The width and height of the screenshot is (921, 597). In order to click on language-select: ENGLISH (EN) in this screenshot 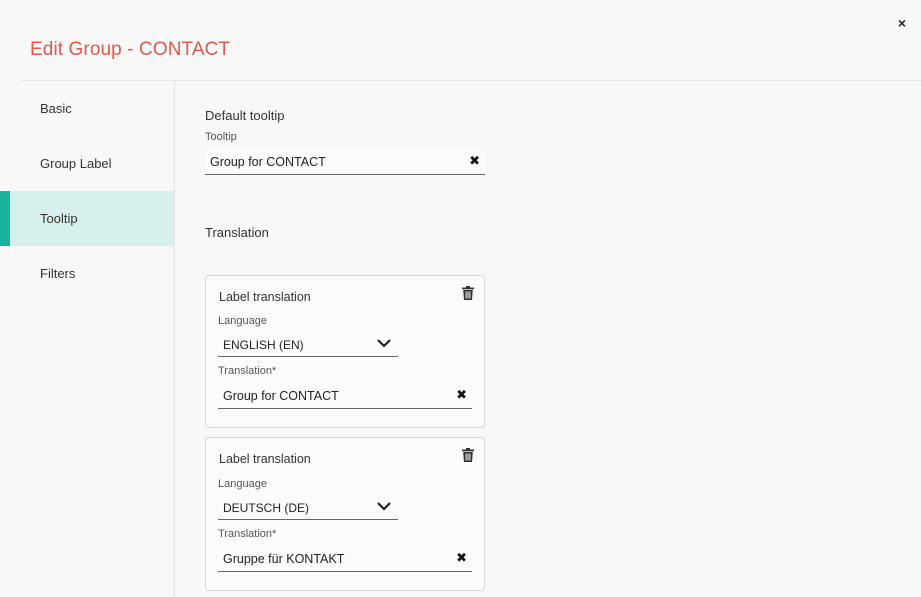, I will do `click(308, 344)`.